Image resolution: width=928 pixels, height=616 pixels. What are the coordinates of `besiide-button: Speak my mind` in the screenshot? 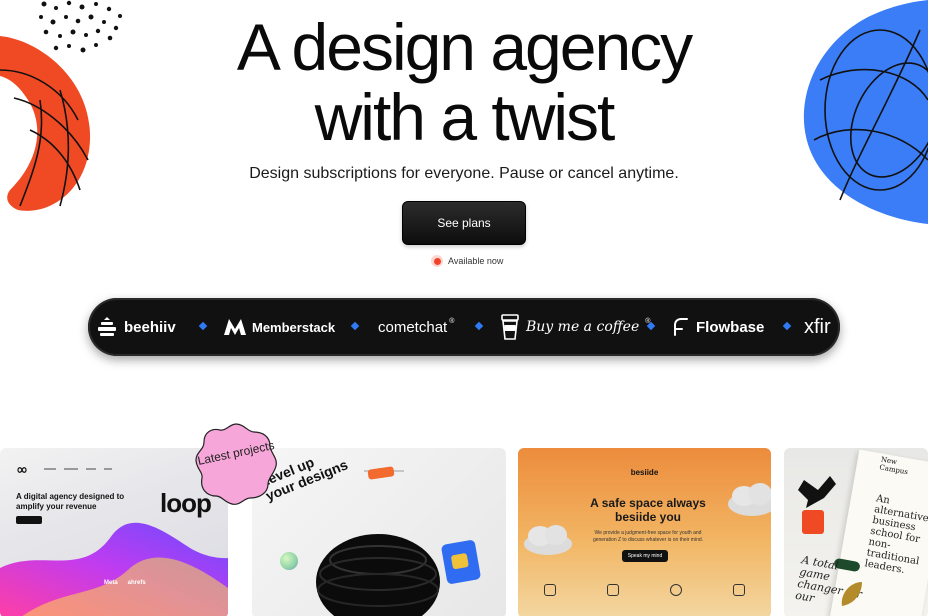 It's located at (645, 556).